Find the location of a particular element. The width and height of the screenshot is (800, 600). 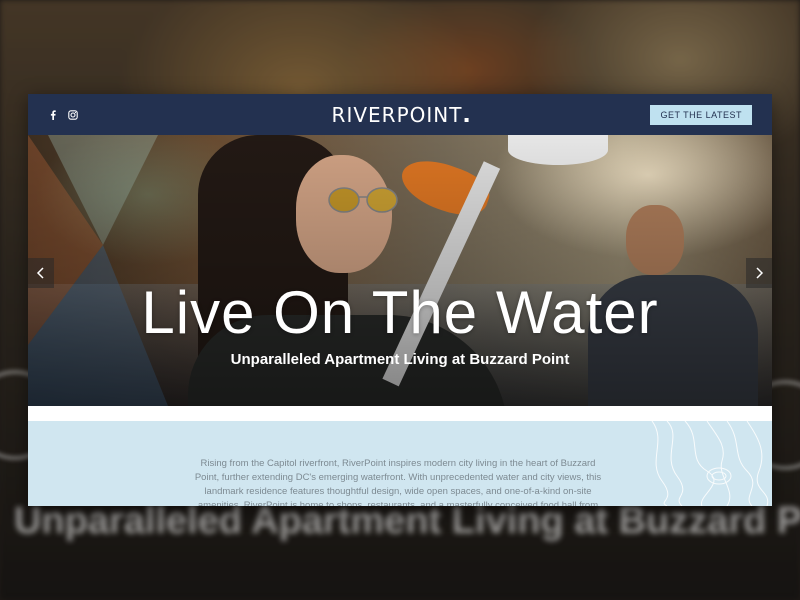

logo-text: RIVERPOINT is located at coordinates (397, 114).